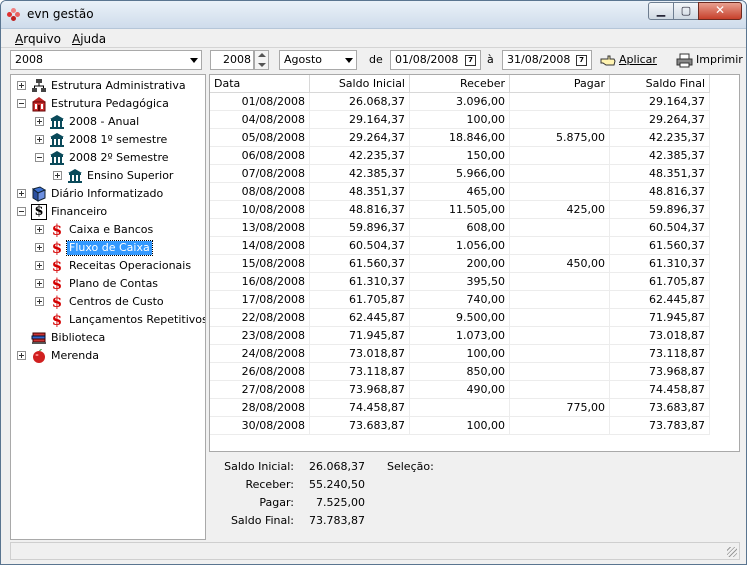  Describe the element at coordinates (262, 65) in the screenshot. I see `stepper-down-icon` at that location.